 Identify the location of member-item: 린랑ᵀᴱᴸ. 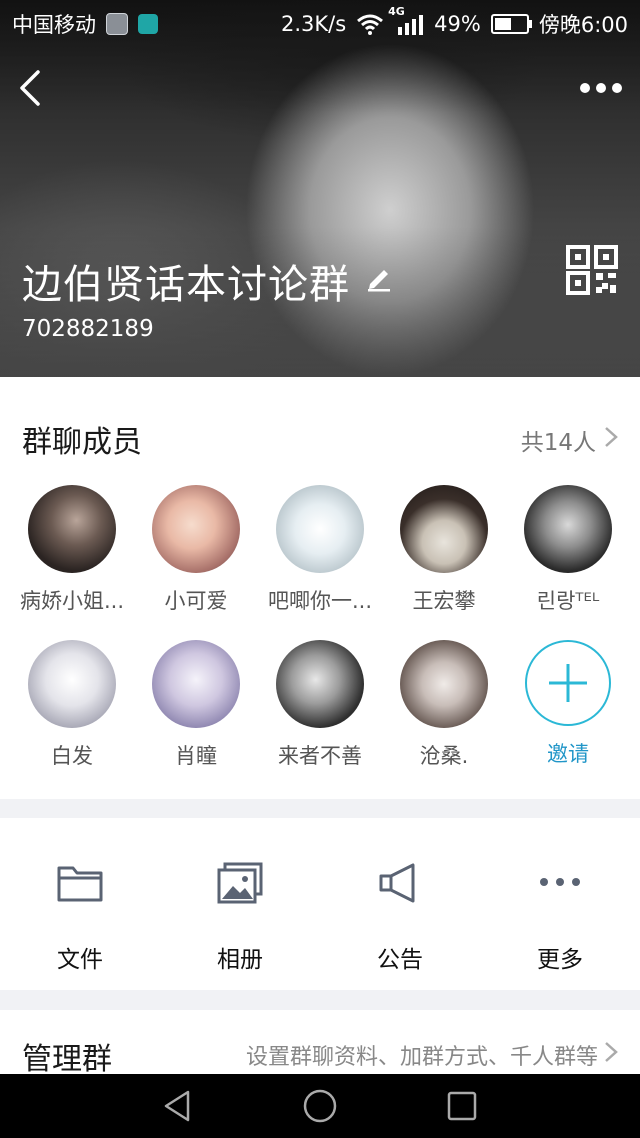
(568, 550).